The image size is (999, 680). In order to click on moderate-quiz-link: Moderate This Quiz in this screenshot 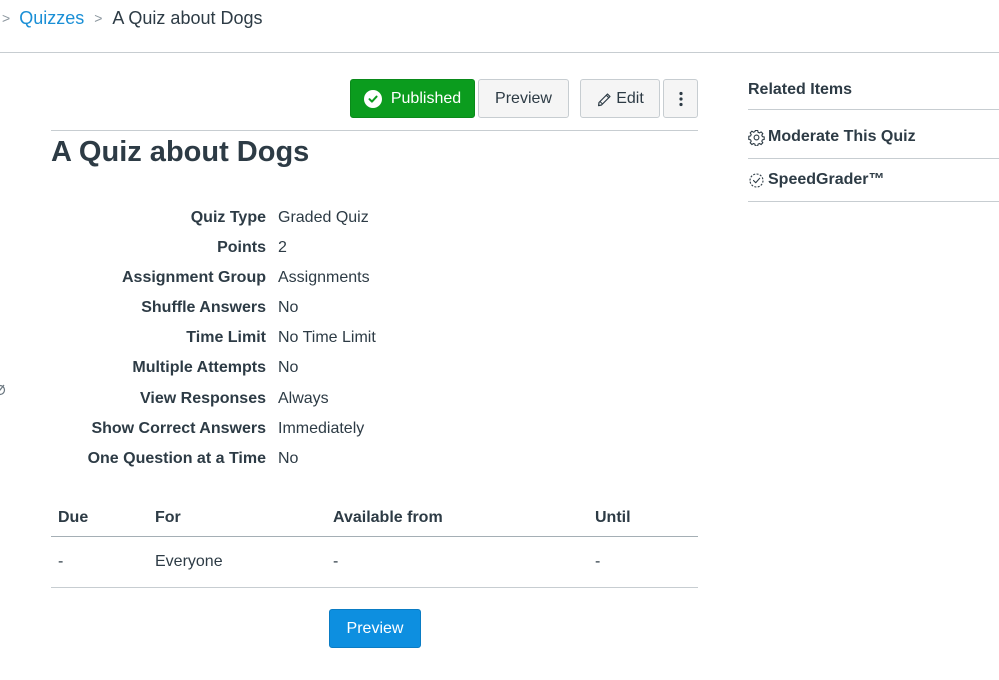, I will do `click(832, 137)`.